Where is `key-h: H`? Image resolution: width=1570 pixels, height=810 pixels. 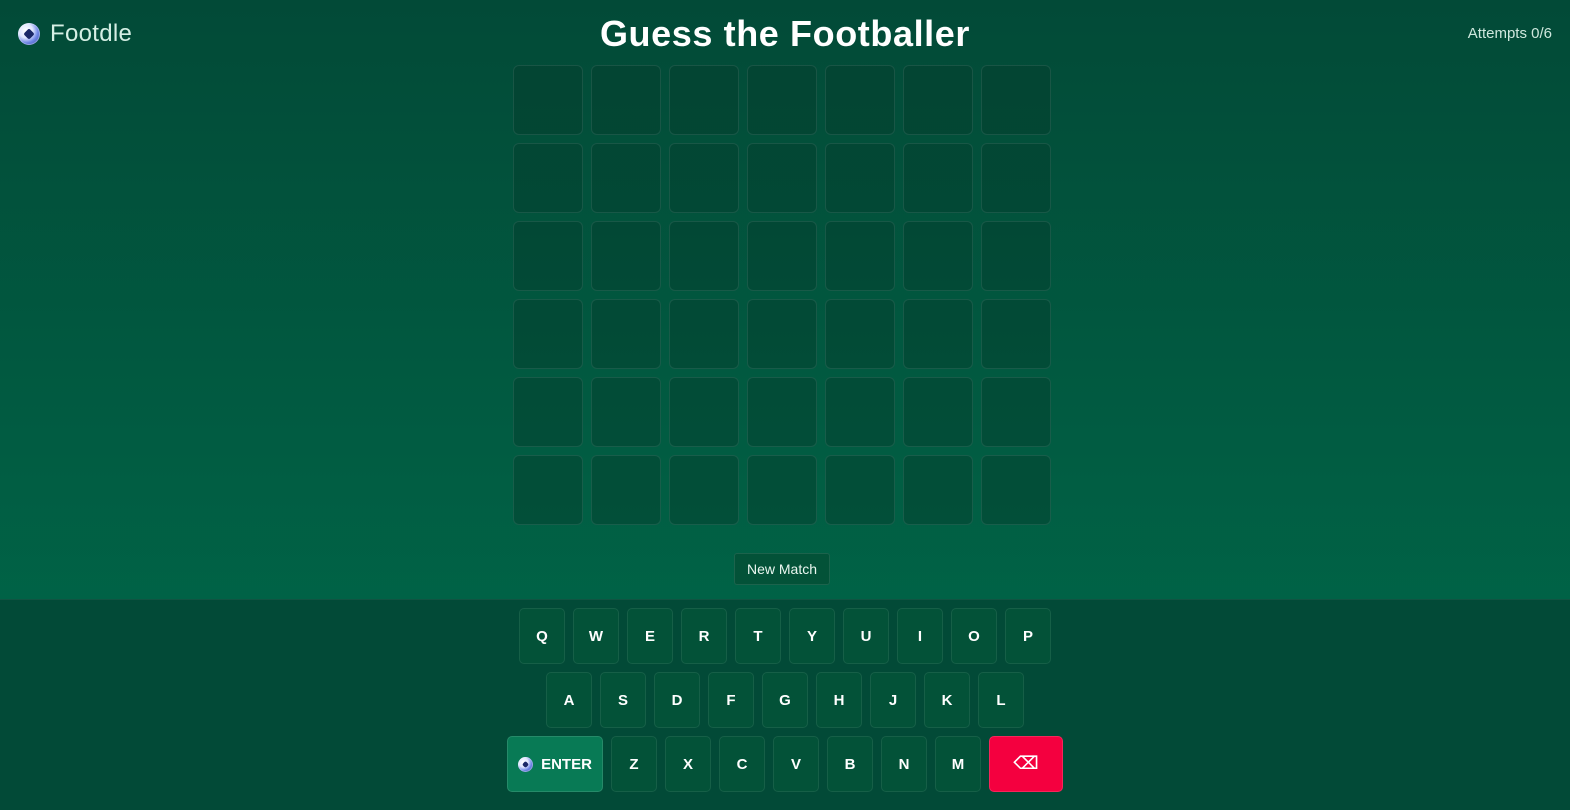
key-h: H is located at coordinates (839, 700).